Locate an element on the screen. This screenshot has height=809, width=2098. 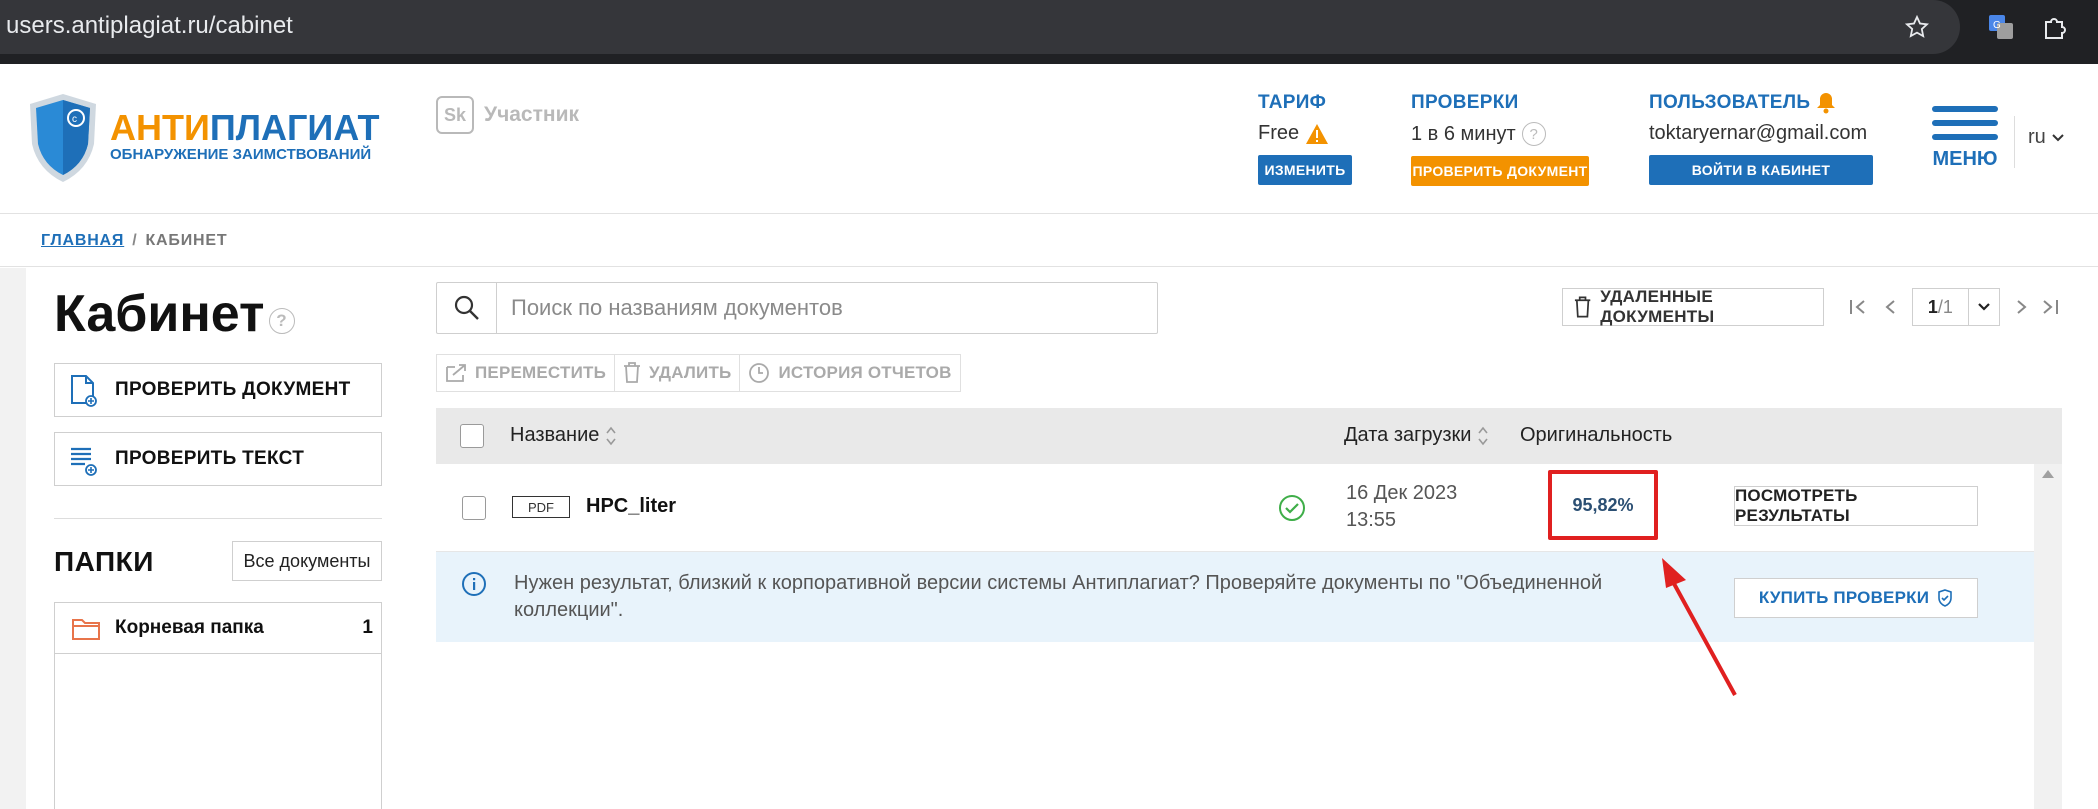
report-history-button: ИСТОРИЯ ОТЧЕТОВ is located at coordinates (850, 373).